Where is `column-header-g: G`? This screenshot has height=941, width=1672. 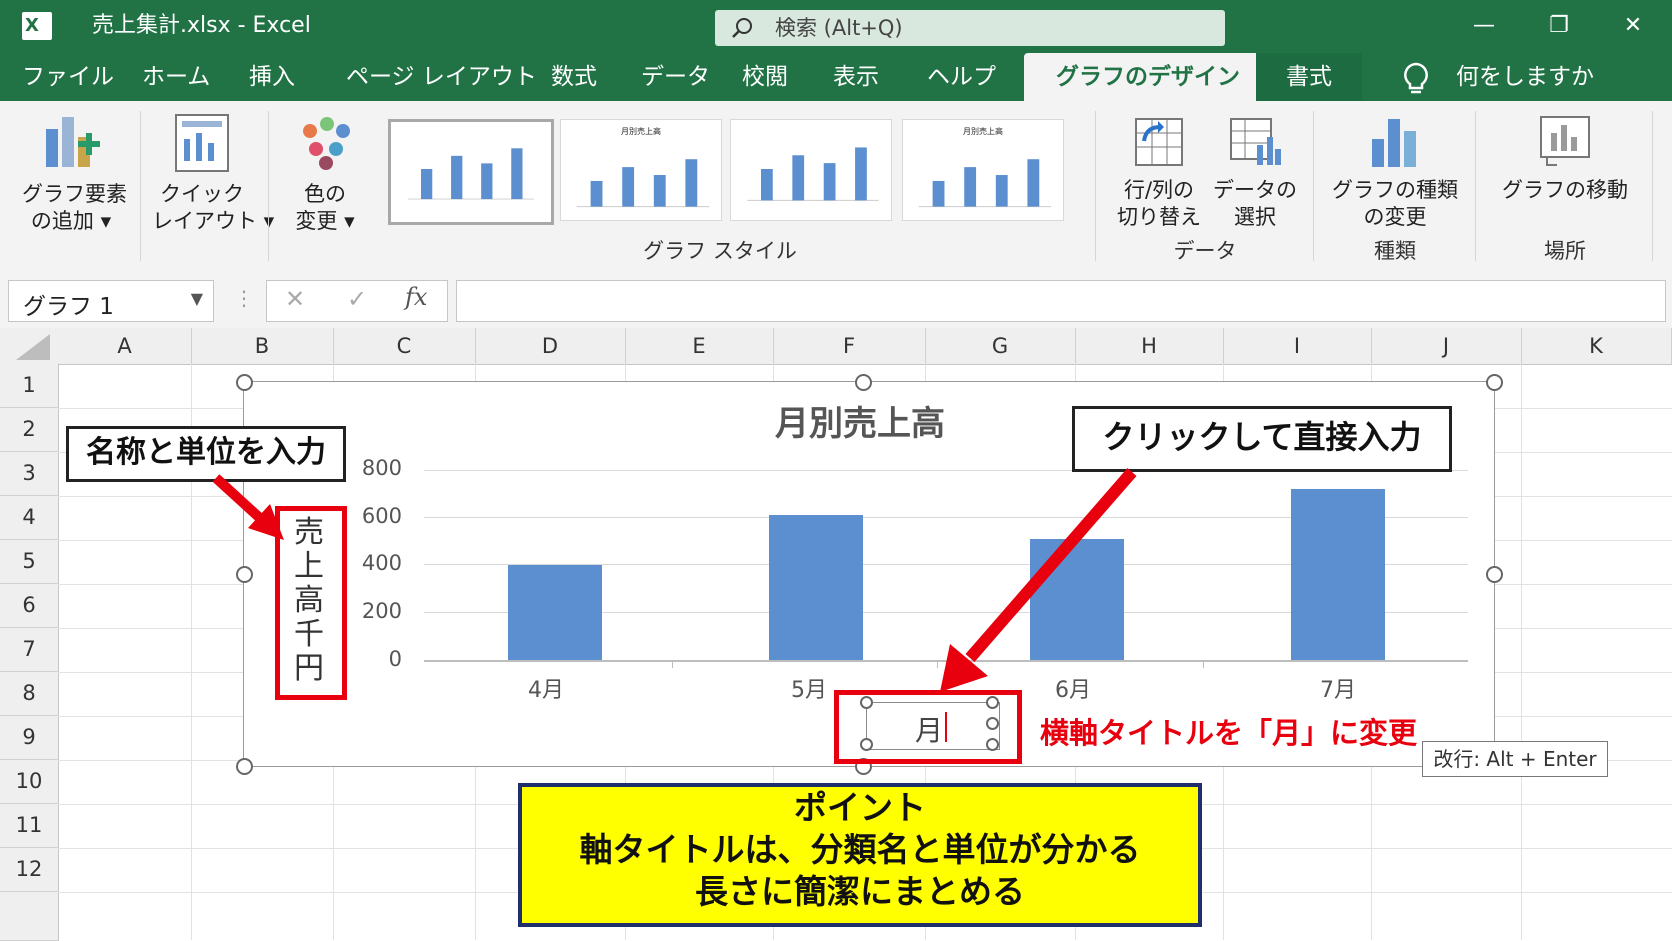 column-header-g: G is located at coordinates (1000, 346).